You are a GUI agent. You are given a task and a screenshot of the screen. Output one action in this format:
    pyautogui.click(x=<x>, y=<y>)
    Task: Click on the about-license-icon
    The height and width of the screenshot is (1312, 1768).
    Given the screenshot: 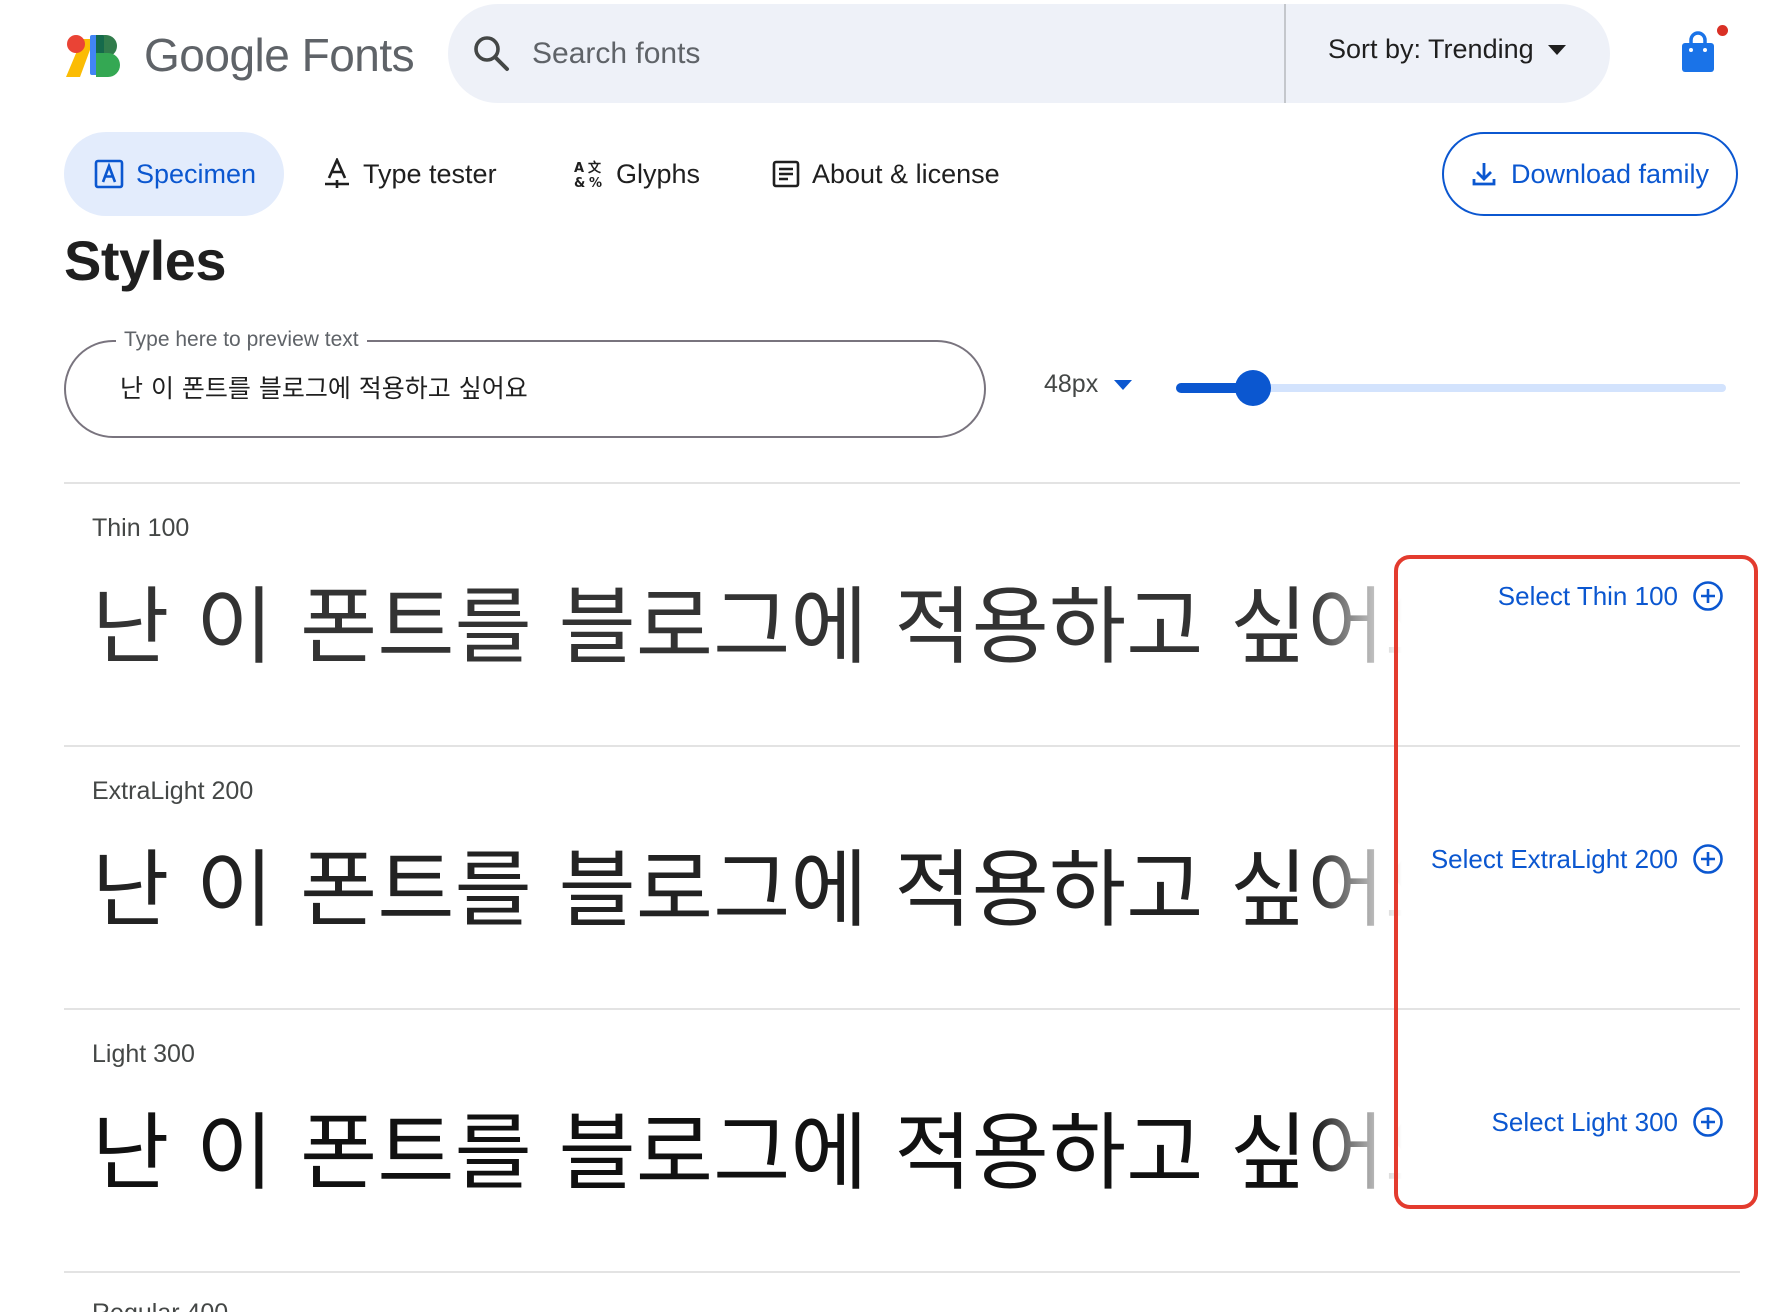 What is the action you would take?
    pyautogui.click(x=786, y=174)
    